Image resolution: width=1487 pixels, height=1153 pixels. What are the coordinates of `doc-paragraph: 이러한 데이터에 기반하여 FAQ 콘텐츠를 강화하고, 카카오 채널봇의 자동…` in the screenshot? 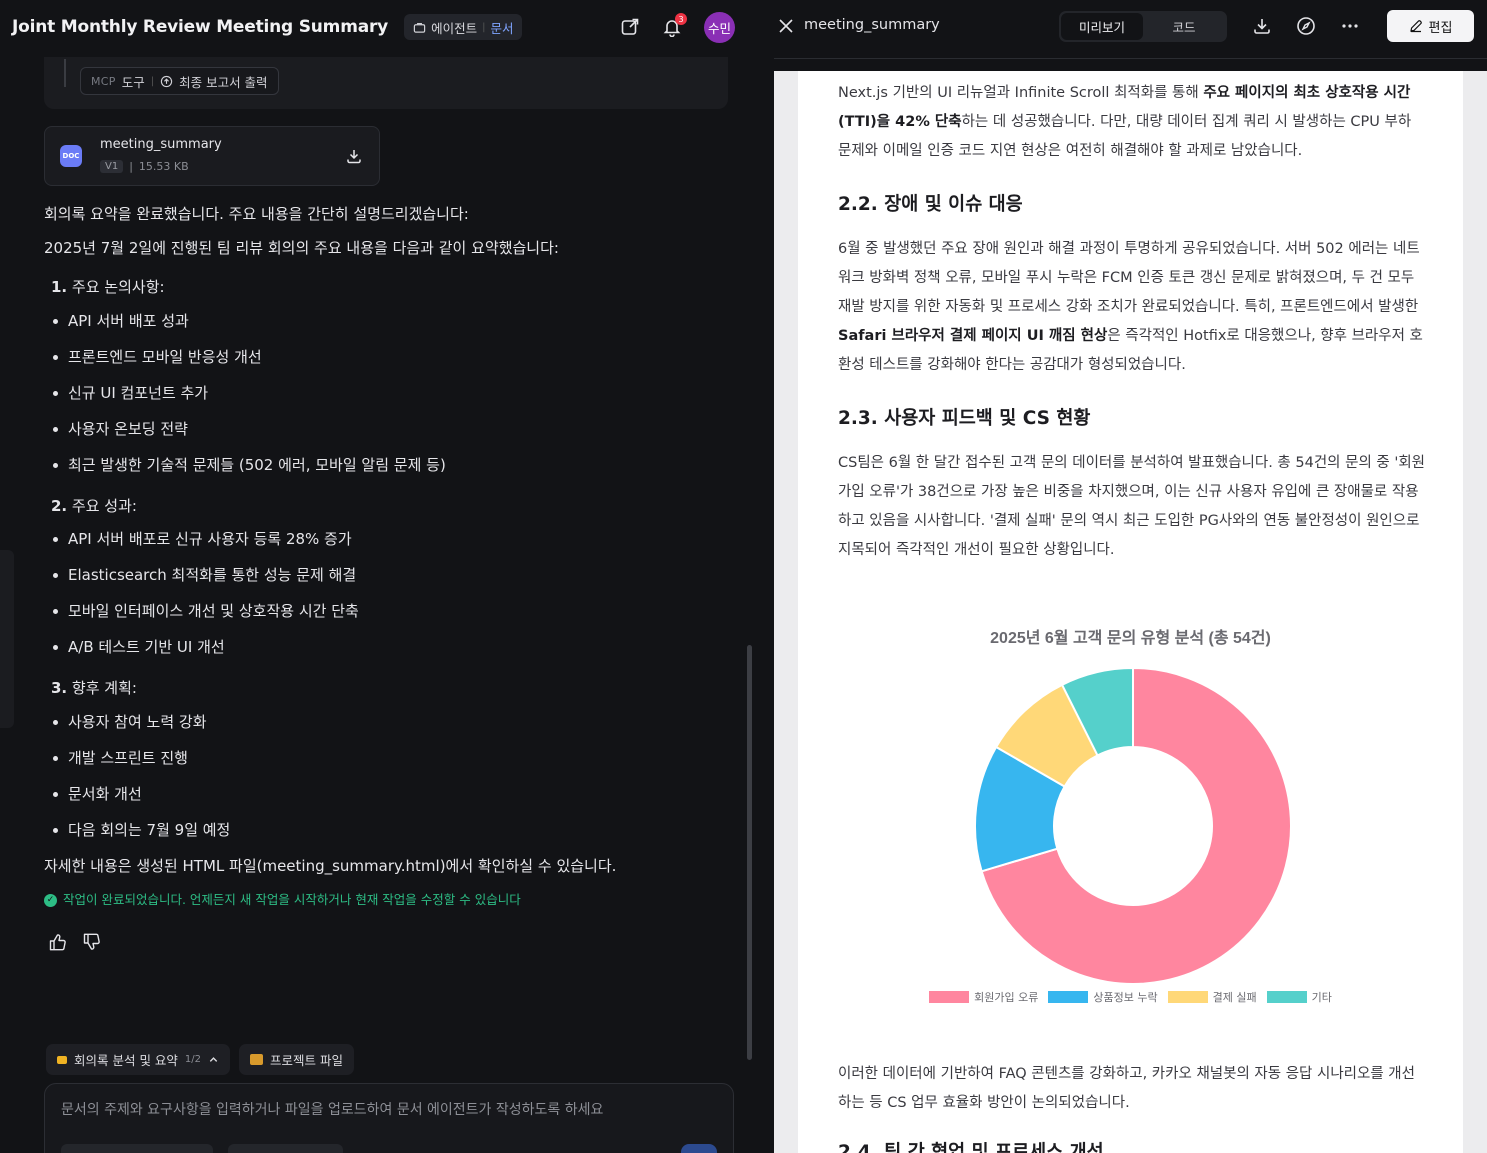 It's located at (1126, 1088).